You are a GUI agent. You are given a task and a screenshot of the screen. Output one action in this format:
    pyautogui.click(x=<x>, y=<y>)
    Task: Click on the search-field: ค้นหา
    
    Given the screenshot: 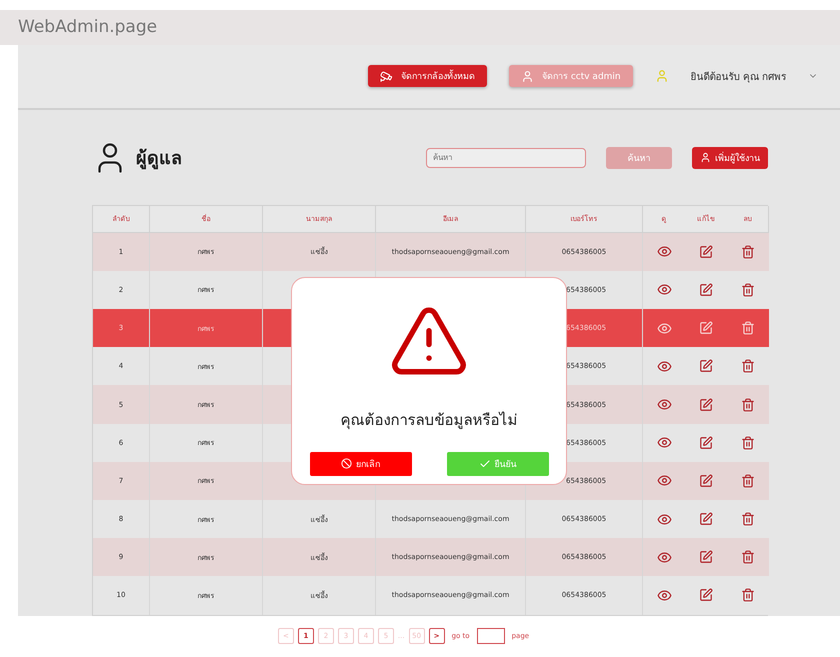 What is the action you would take?
    pyautogui.click(x=506, y=158)
    